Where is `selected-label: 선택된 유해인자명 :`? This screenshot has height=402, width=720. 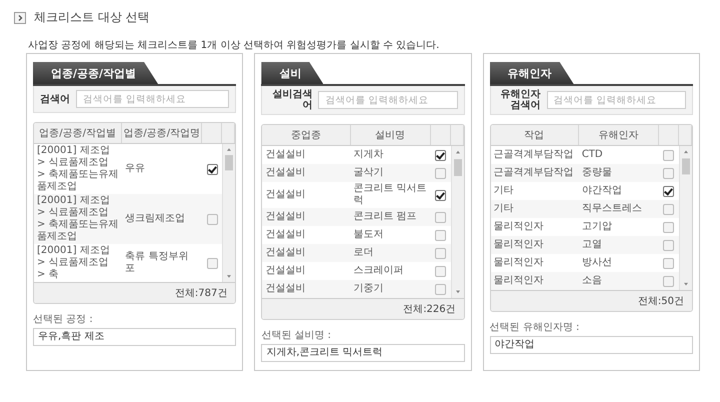
selected-label: 선택된 유해인자명 : is located at coordinates (535, 327).